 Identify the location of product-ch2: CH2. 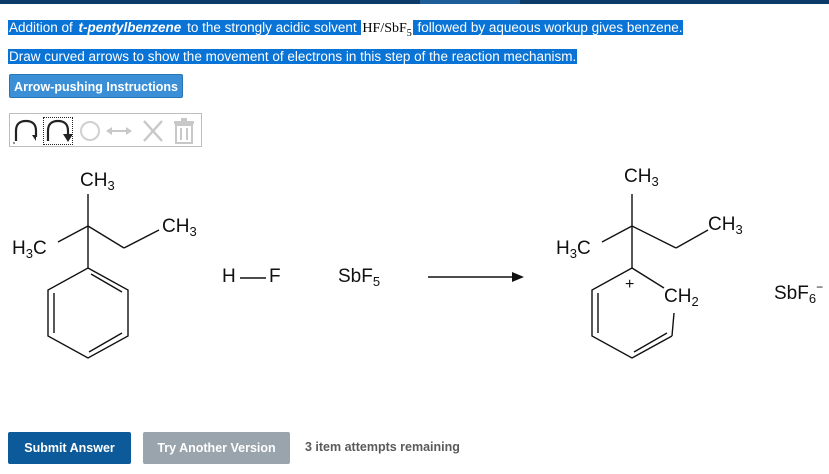
(681, 297).